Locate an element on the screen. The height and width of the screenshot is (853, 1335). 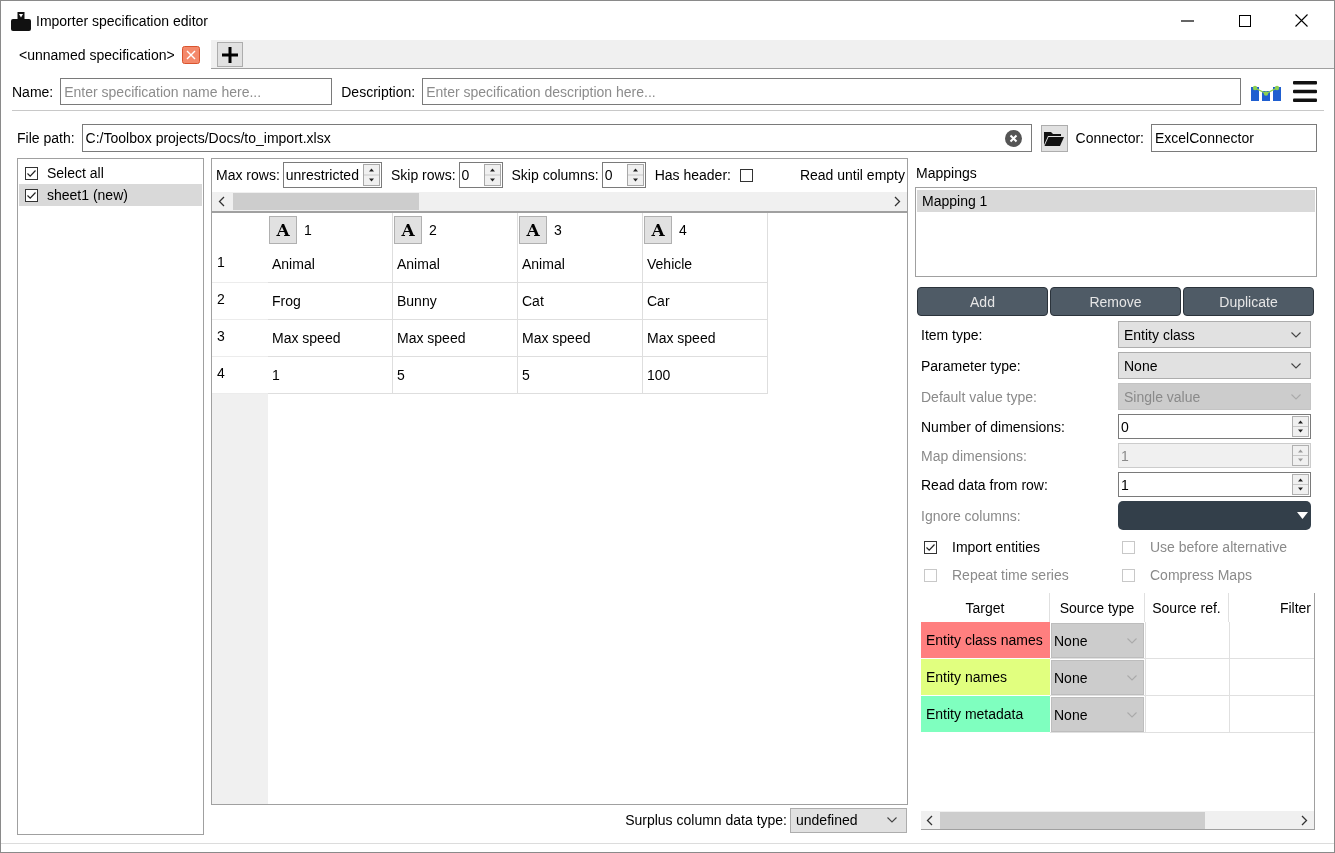
maximize-icon is located at coordinates (1244, 20).